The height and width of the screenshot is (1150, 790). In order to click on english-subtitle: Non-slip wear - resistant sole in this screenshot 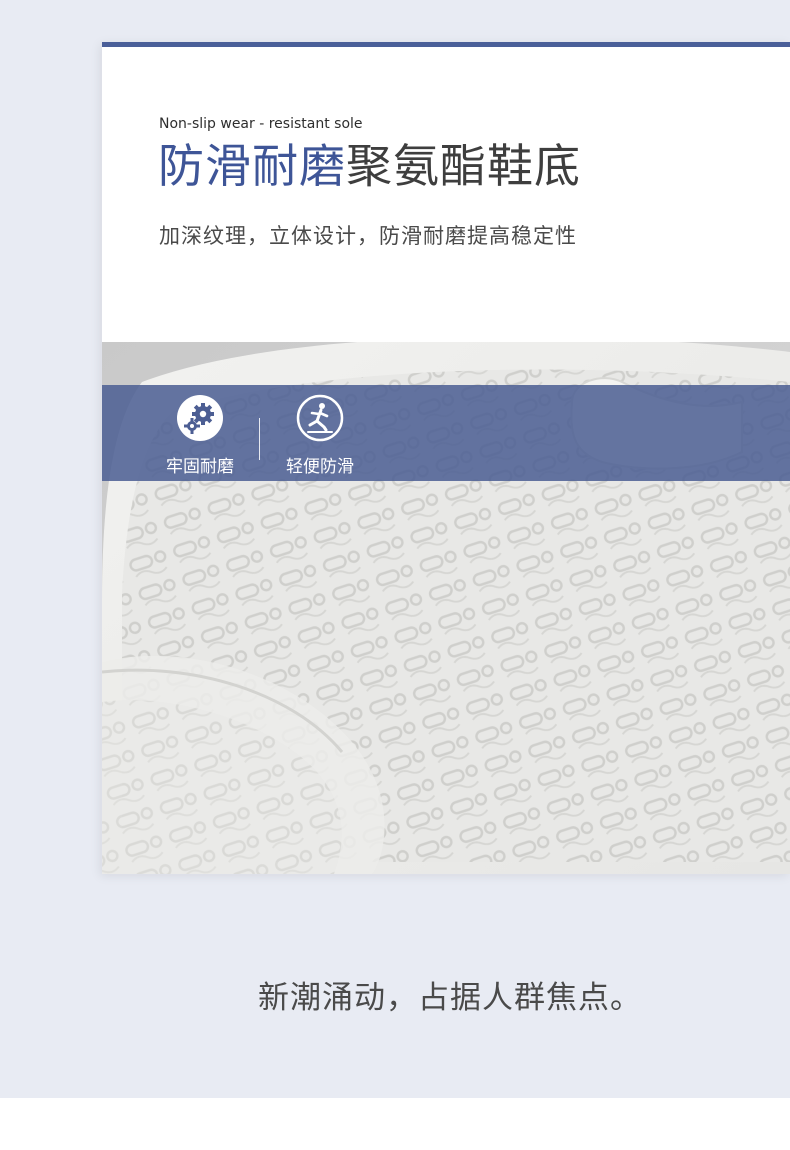, I will do `click(261, 124)`.